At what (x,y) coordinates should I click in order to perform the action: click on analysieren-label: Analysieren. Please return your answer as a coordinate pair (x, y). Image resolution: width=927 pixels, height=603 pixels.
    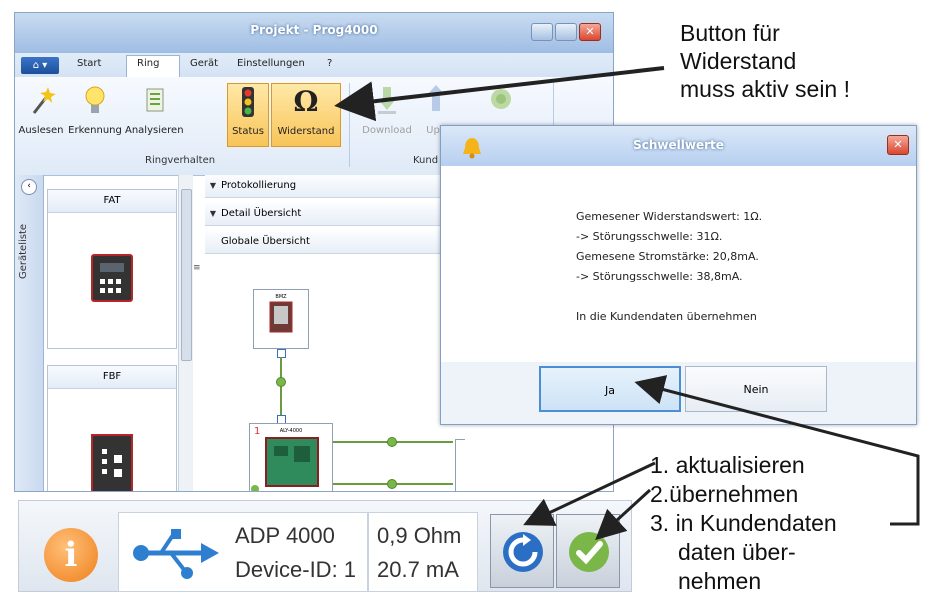
    Looking at the image, I should click on (154, 130).